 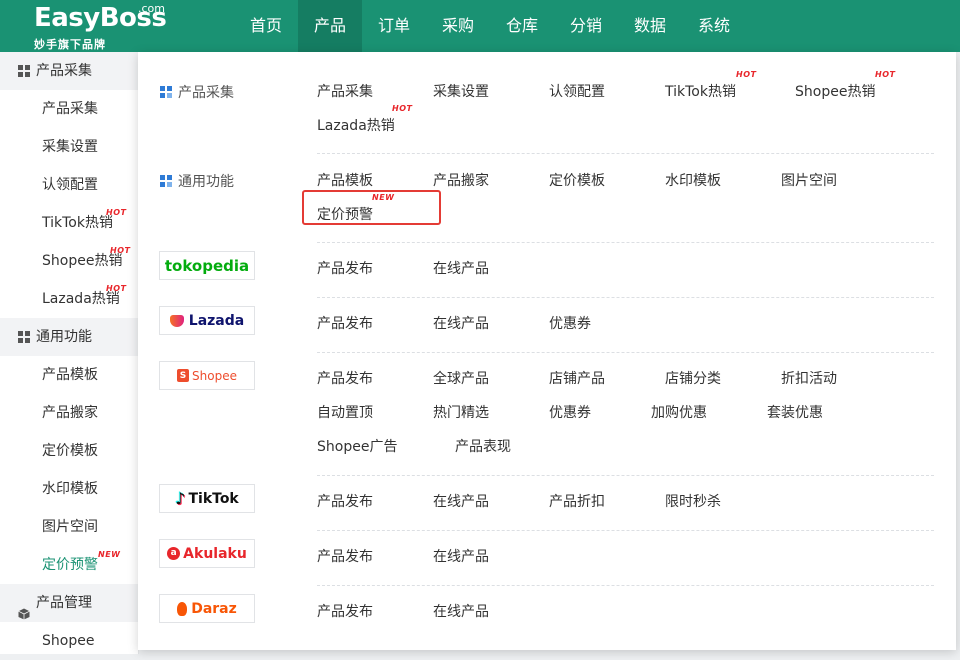 I want to click on sidebar-item-label: 认领配置, so click(x=70, y=185).